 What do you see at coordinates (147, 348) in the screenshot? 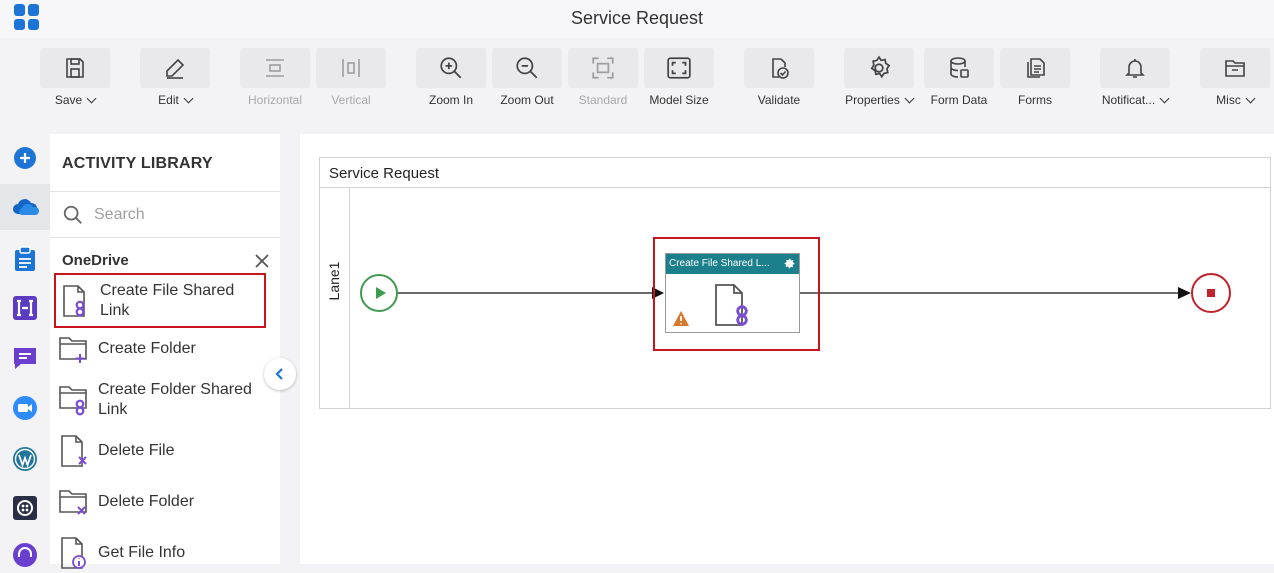
I see `library-item-label: Create Folder` at bounding box center [147, 348].